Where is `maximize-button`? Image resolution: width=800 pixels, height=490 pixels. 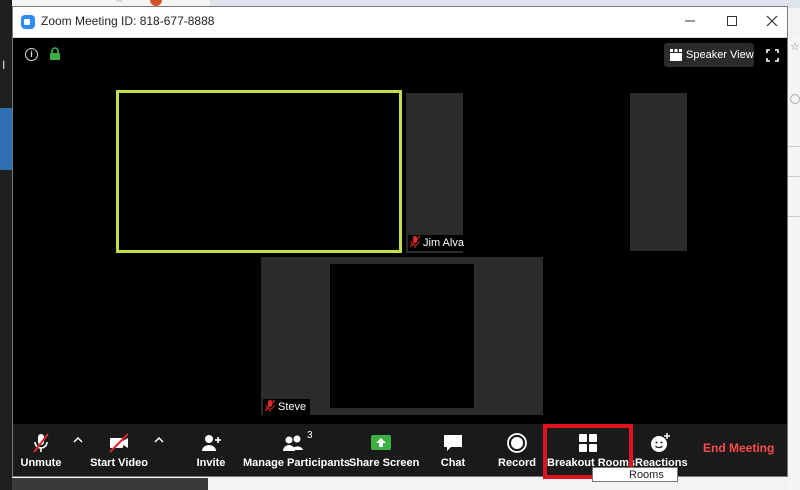 maximize-button is located at coordinates (732, 22).